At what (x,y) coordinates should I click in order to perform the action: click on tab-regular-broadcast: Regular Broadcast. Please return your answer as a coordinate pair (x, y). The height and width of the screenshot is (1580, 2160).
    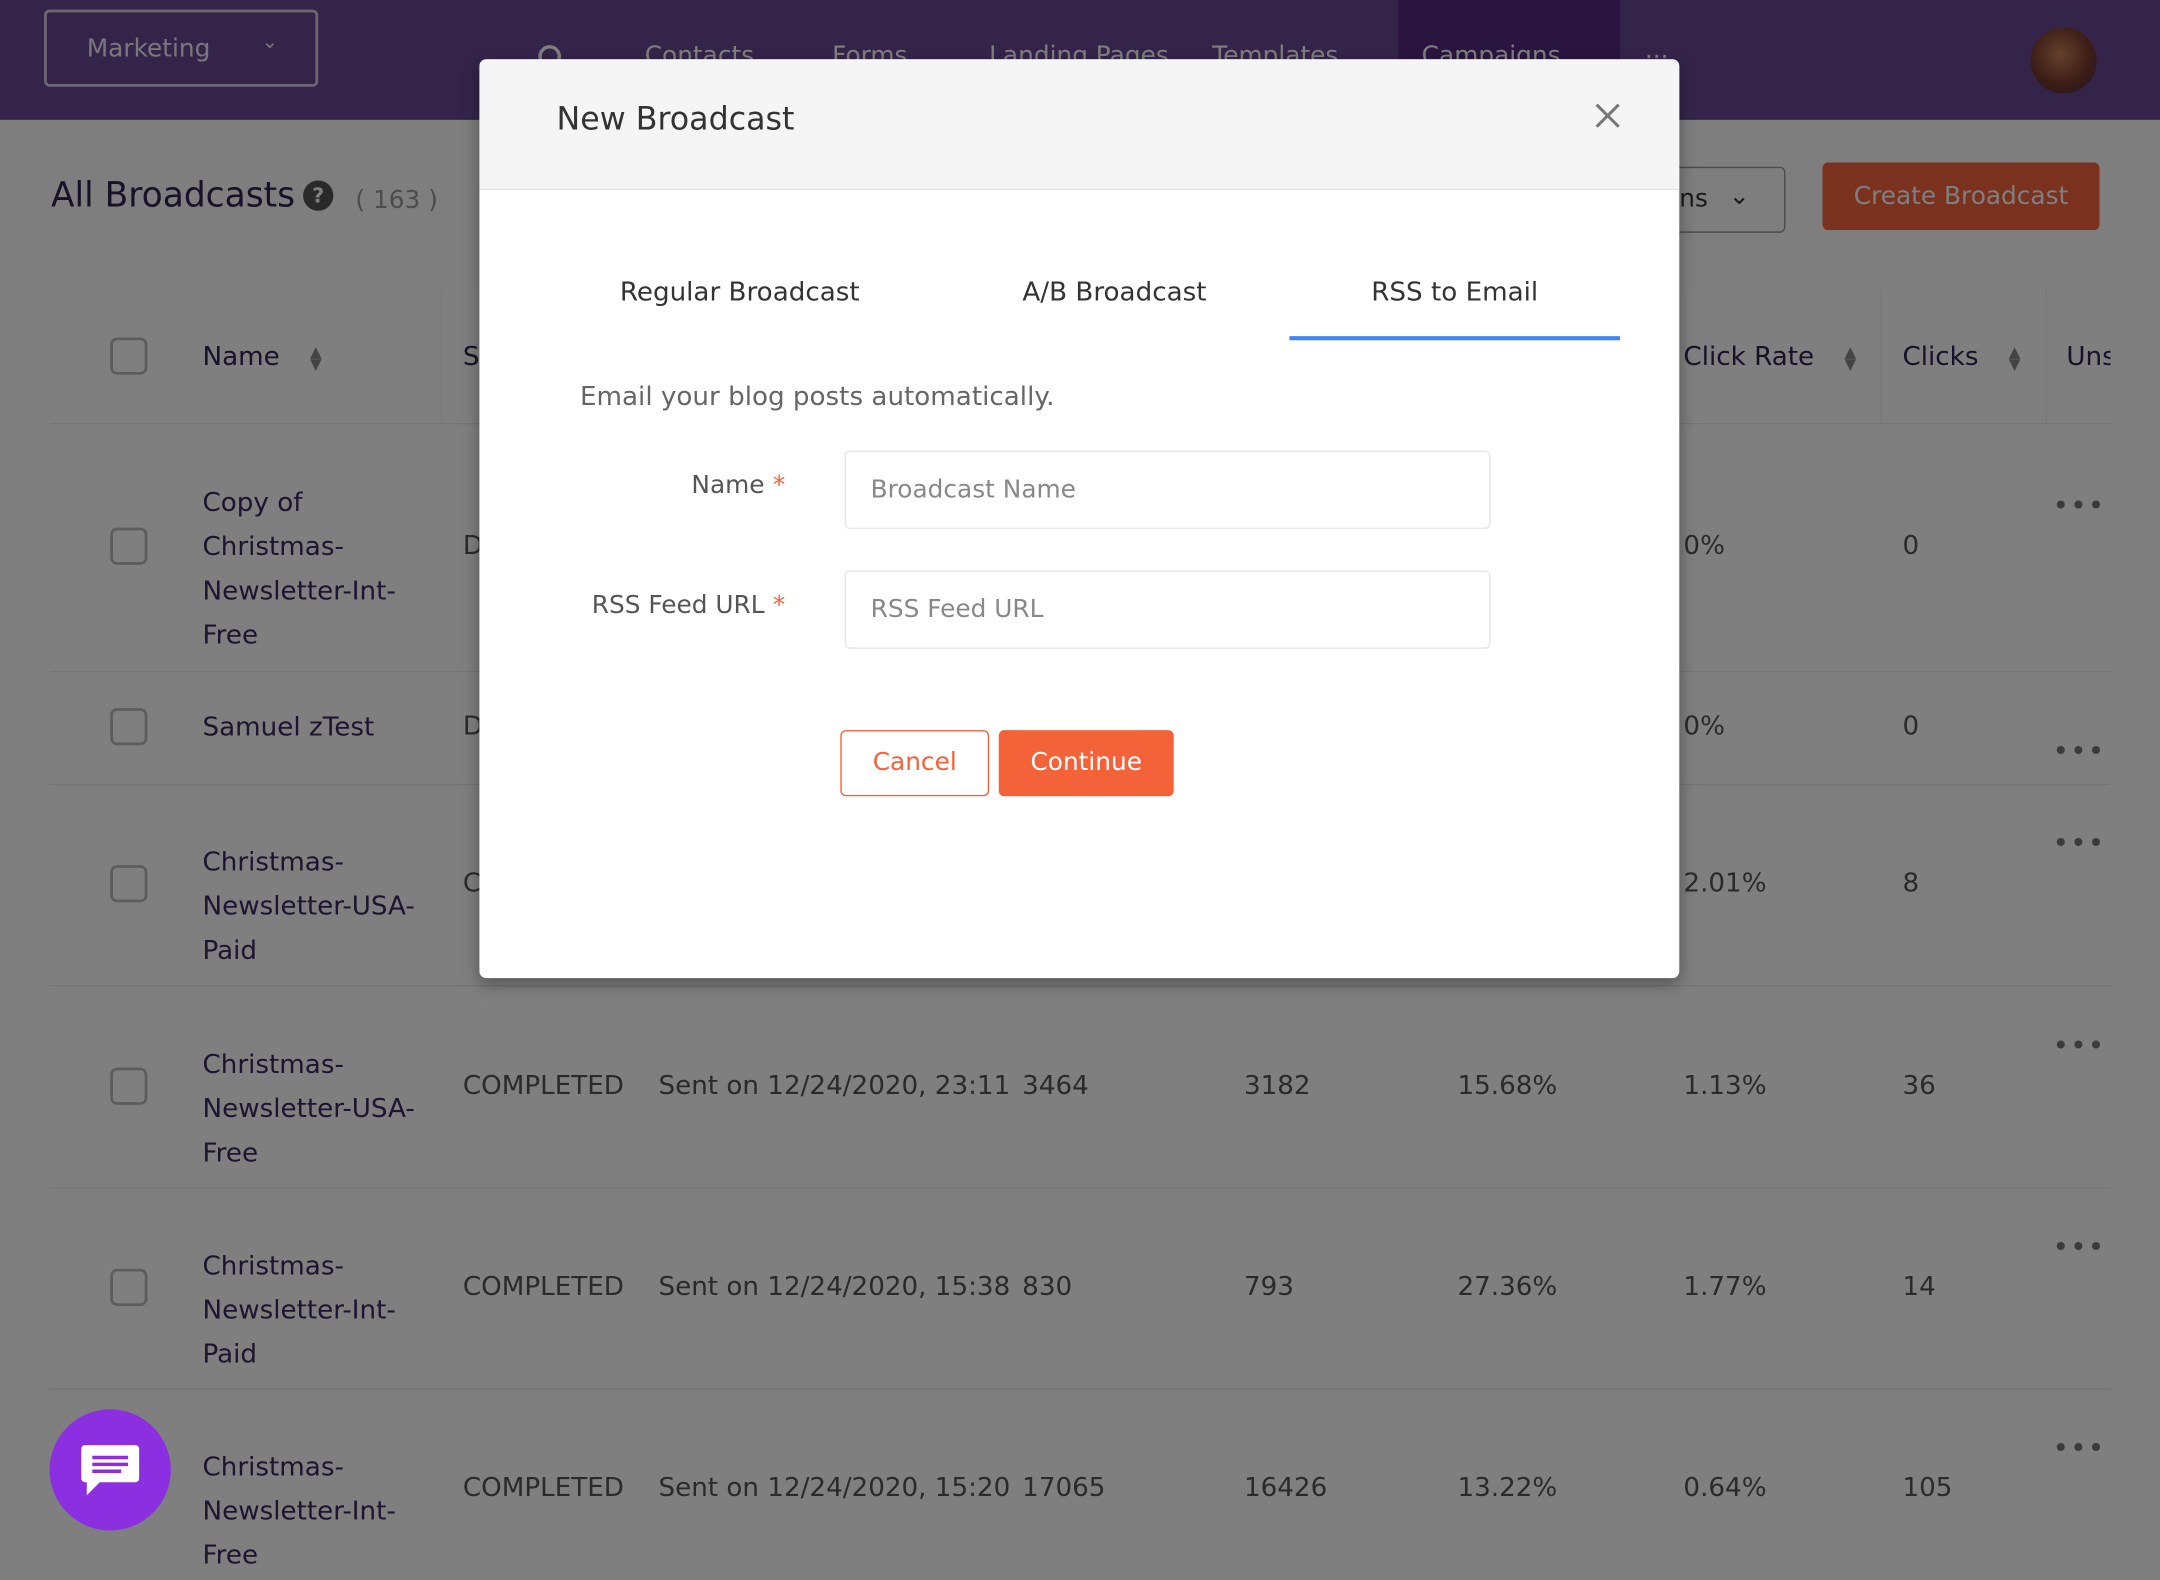
    Looking at the image, I should click on (739, 292).